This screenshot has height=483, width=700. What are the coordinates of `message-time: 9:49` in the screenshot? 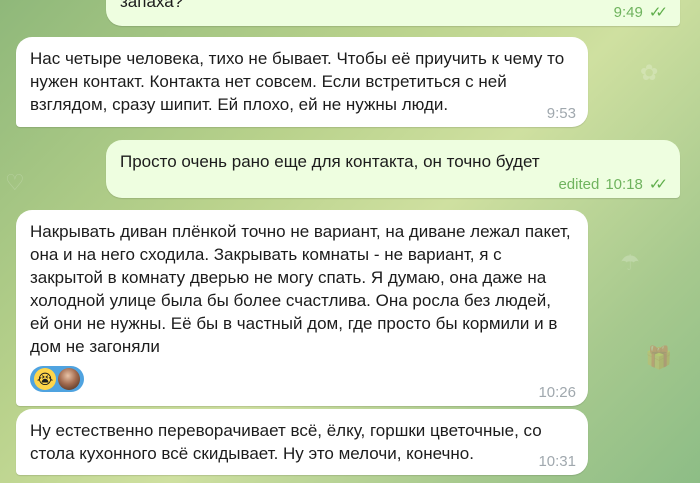 It's located at (628, 12).